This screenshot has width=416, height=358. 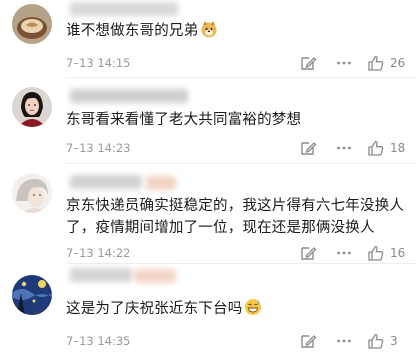 What do you see at coordinates (98, 148) in the screenshot?
I see `comment-time: 7–13 14:23` at bounding box center [98, 148].